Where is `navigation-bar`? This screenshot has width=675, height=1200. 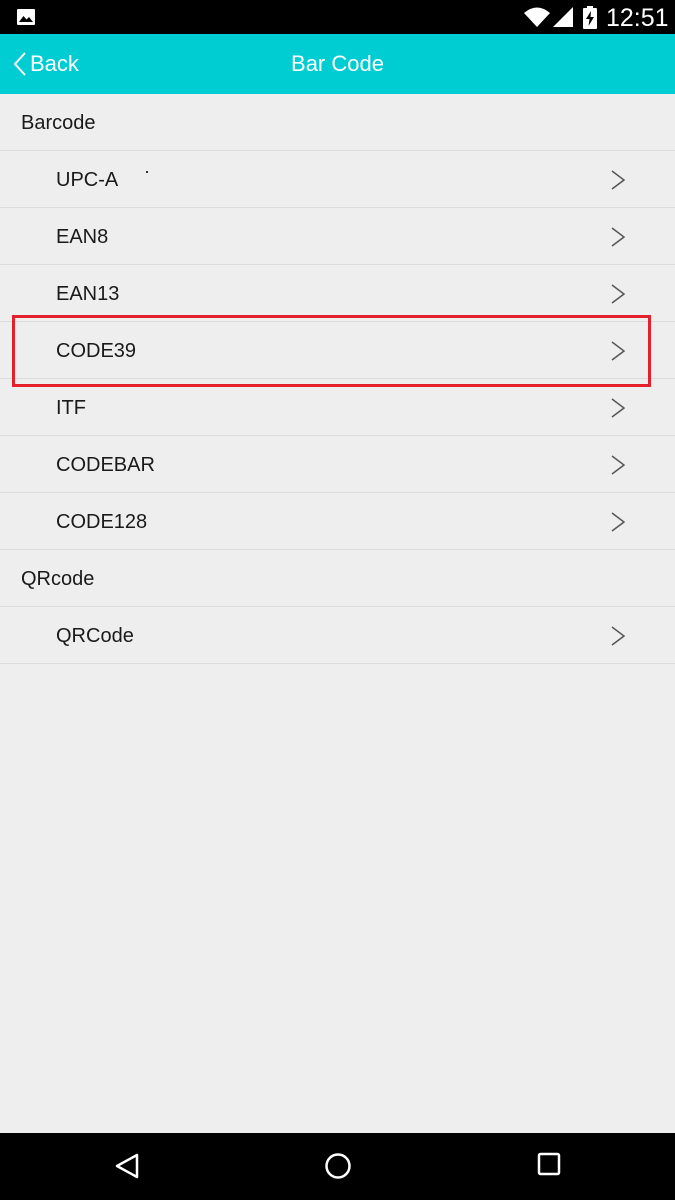
navigation-bar is located at coordinates (337, 1166).